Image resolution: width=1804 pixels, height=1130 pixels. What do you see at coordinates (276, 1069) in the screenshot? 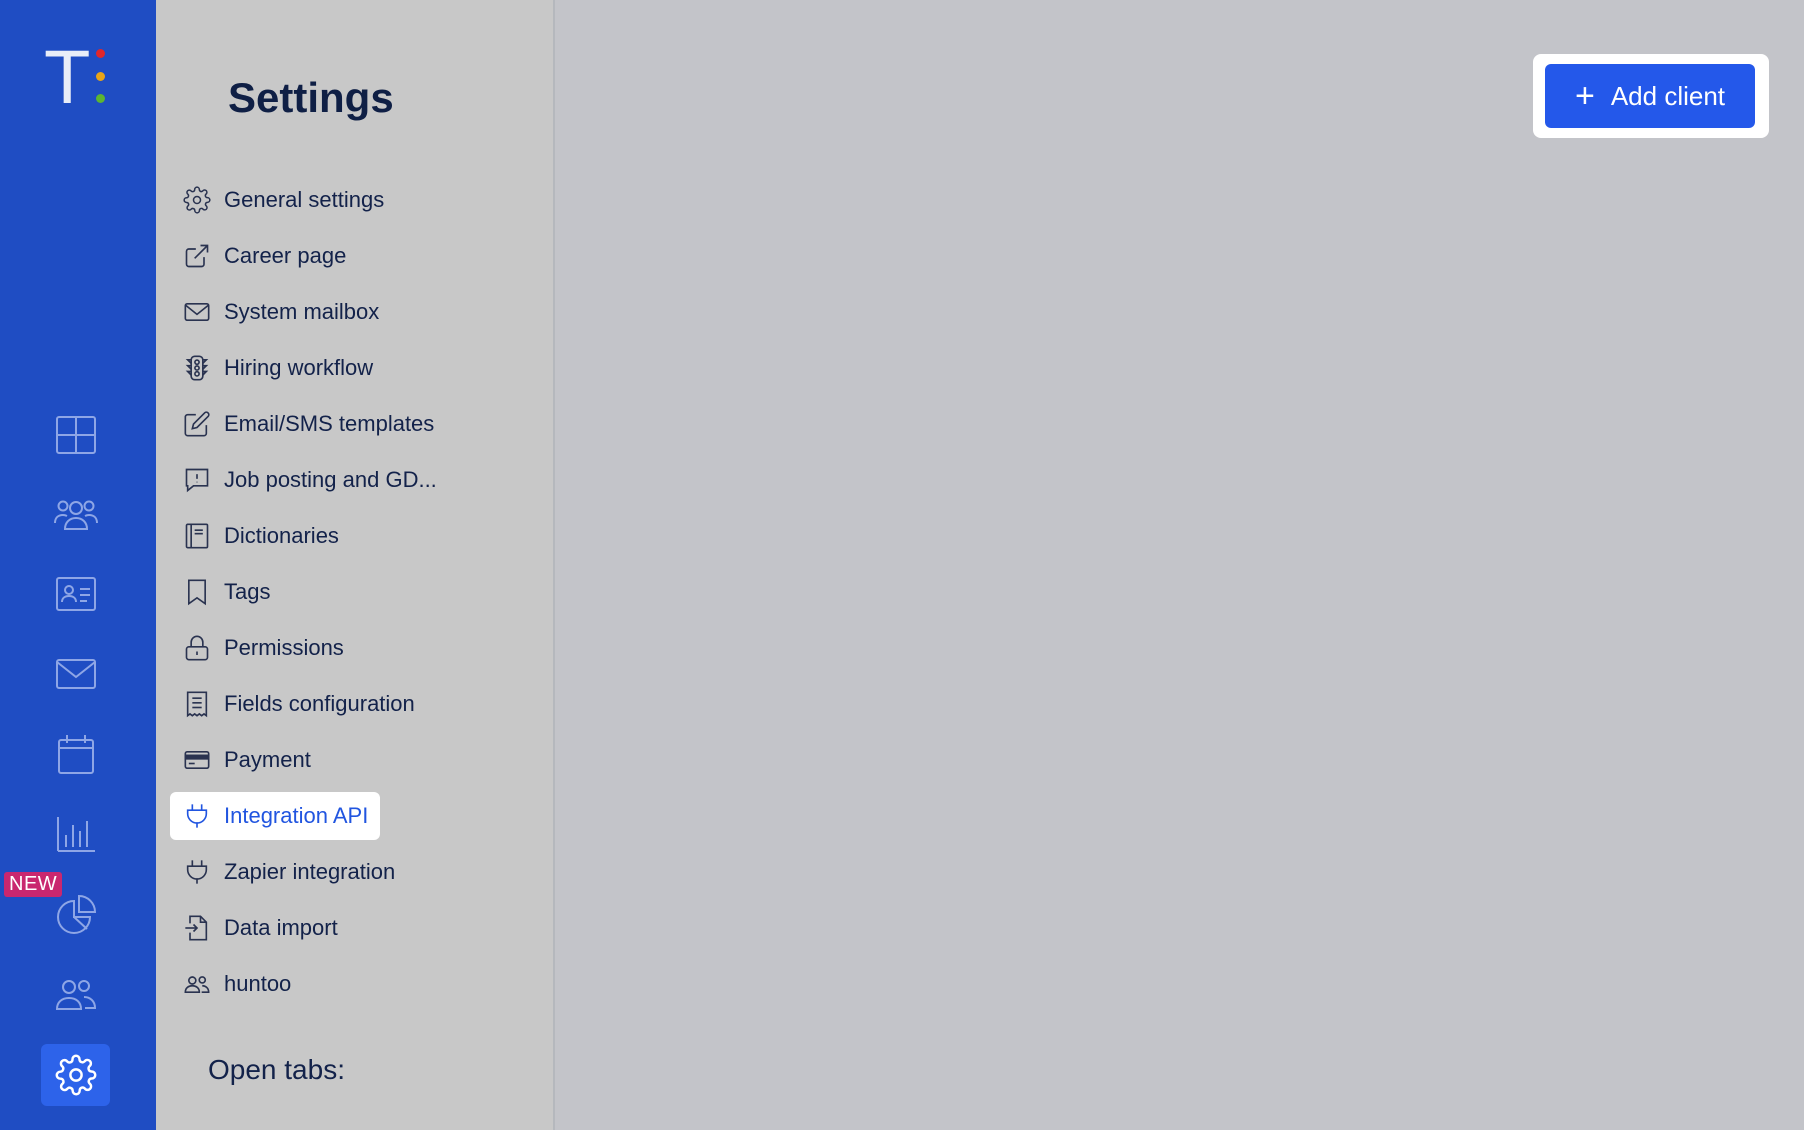
I see `open-tabs-heading: Open tabs:` at bounding box center [276, 1069].